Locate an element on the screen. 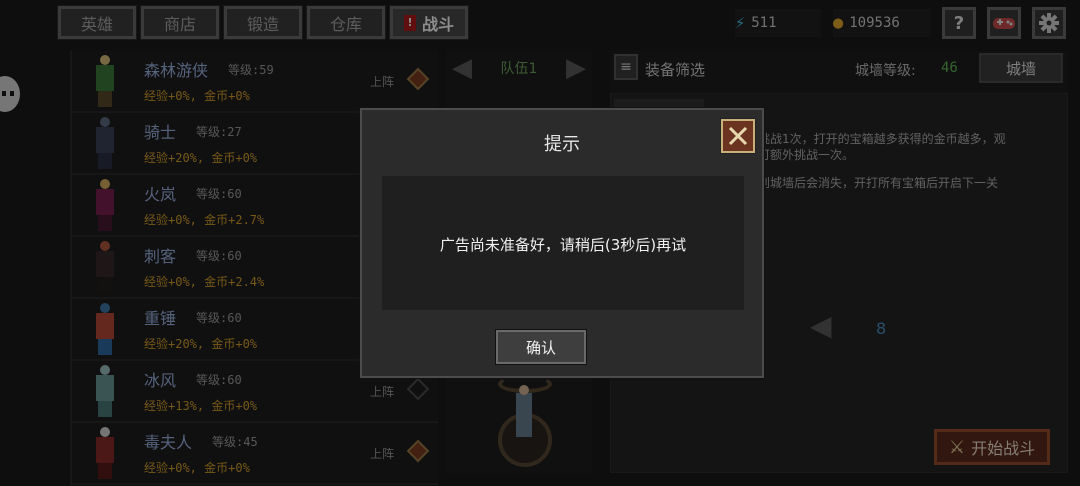 The width and height of the screenshot is (1080, 486). close-icon is located at coordinates (738, 136).